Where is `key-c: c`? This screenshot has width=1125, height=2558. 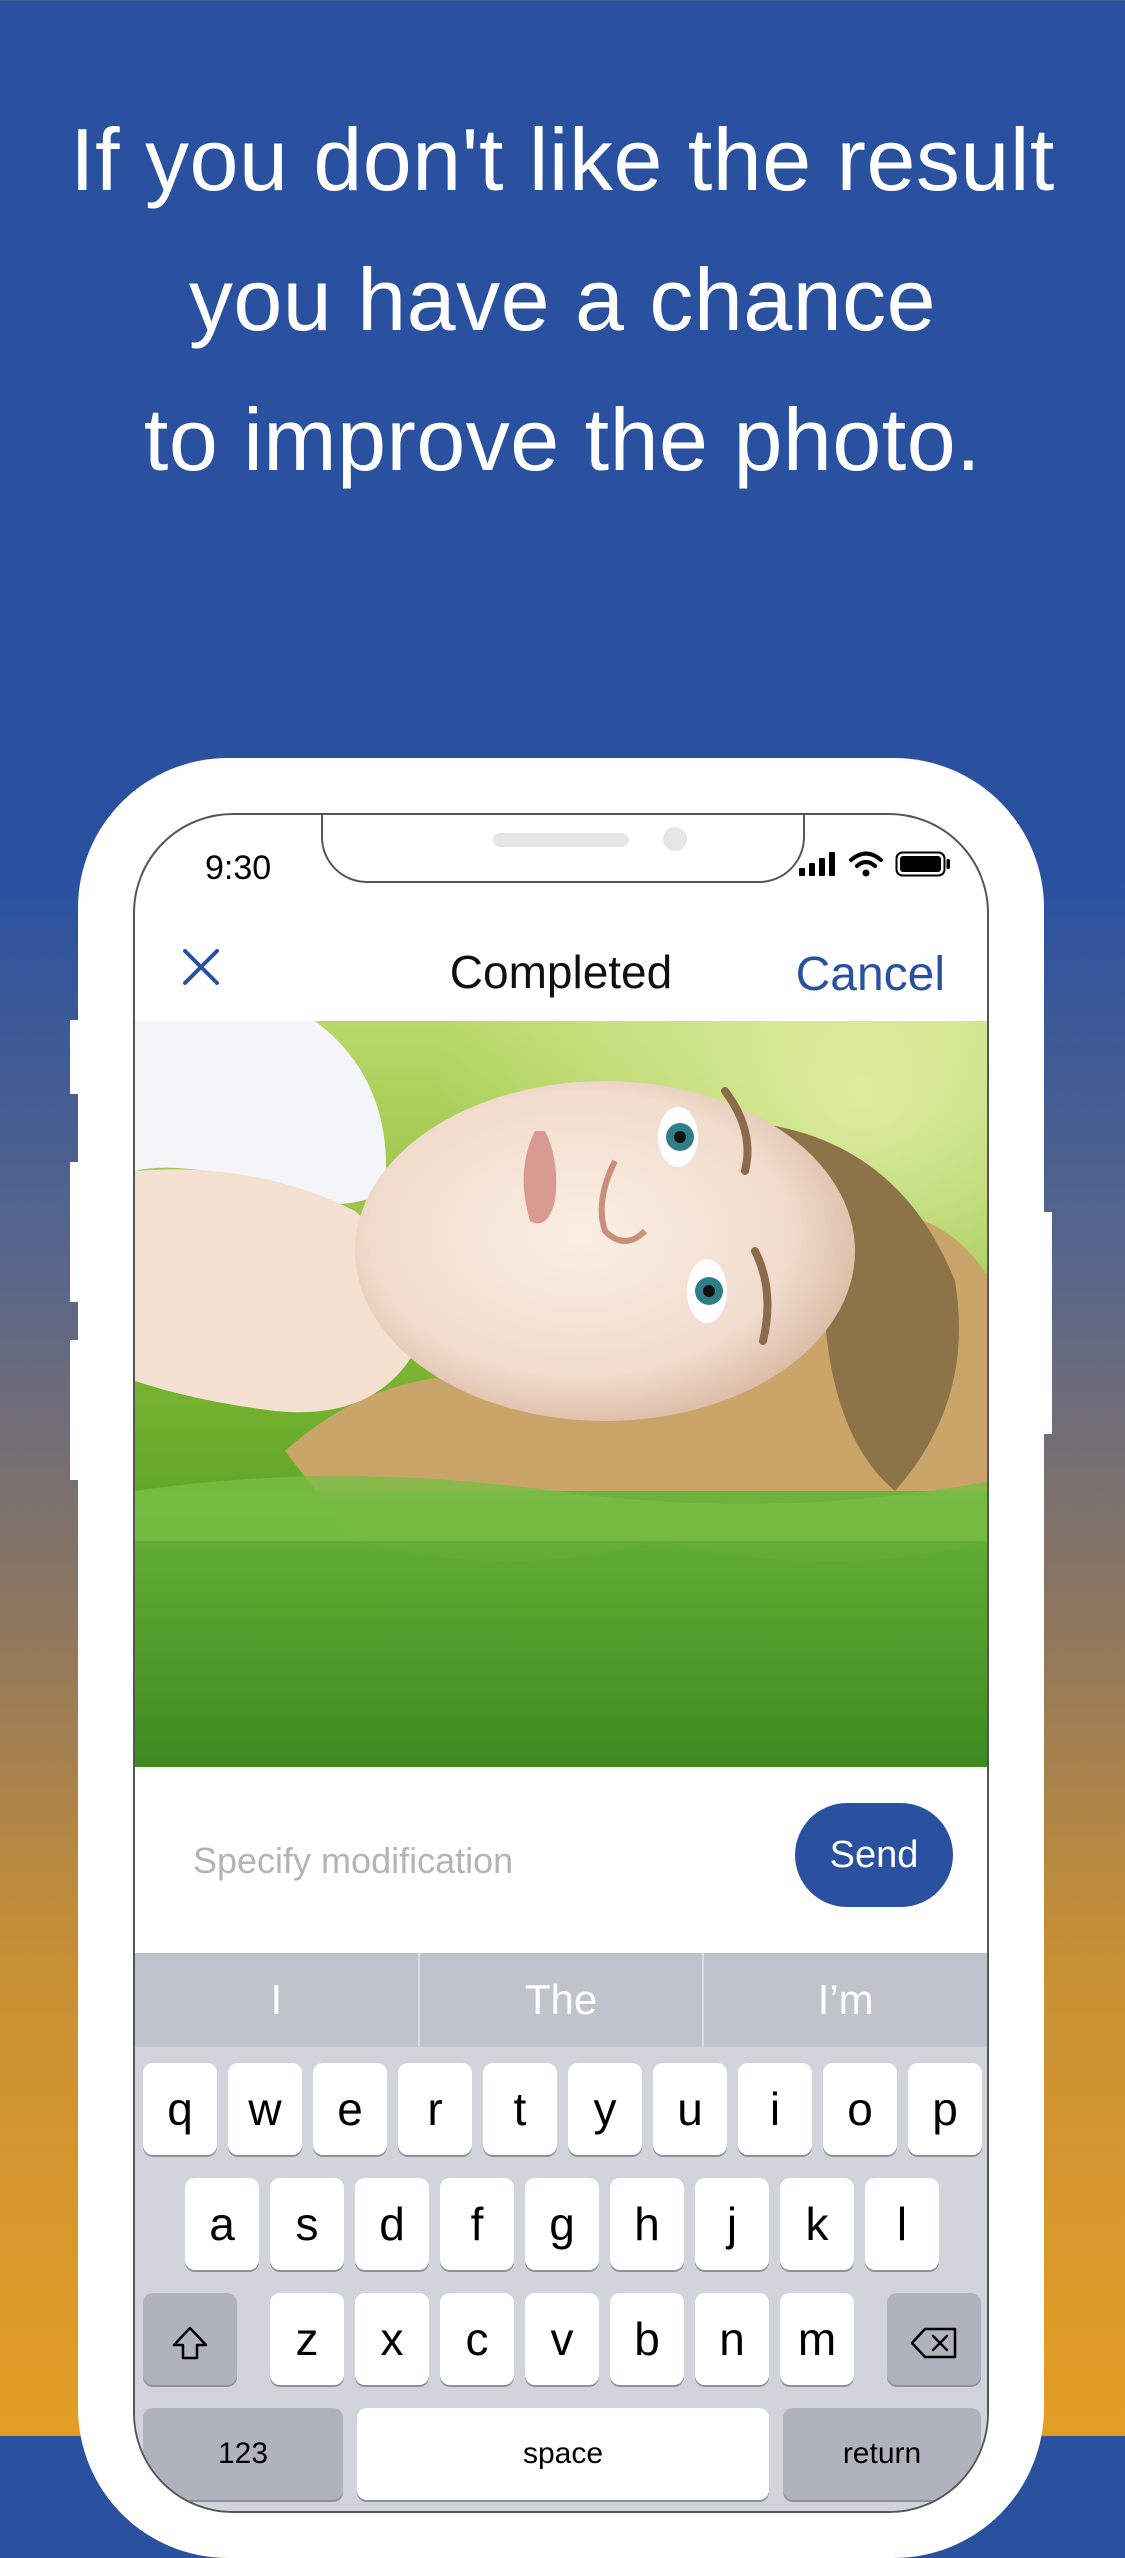 key-c: c is located at coordinates (477, 2339).